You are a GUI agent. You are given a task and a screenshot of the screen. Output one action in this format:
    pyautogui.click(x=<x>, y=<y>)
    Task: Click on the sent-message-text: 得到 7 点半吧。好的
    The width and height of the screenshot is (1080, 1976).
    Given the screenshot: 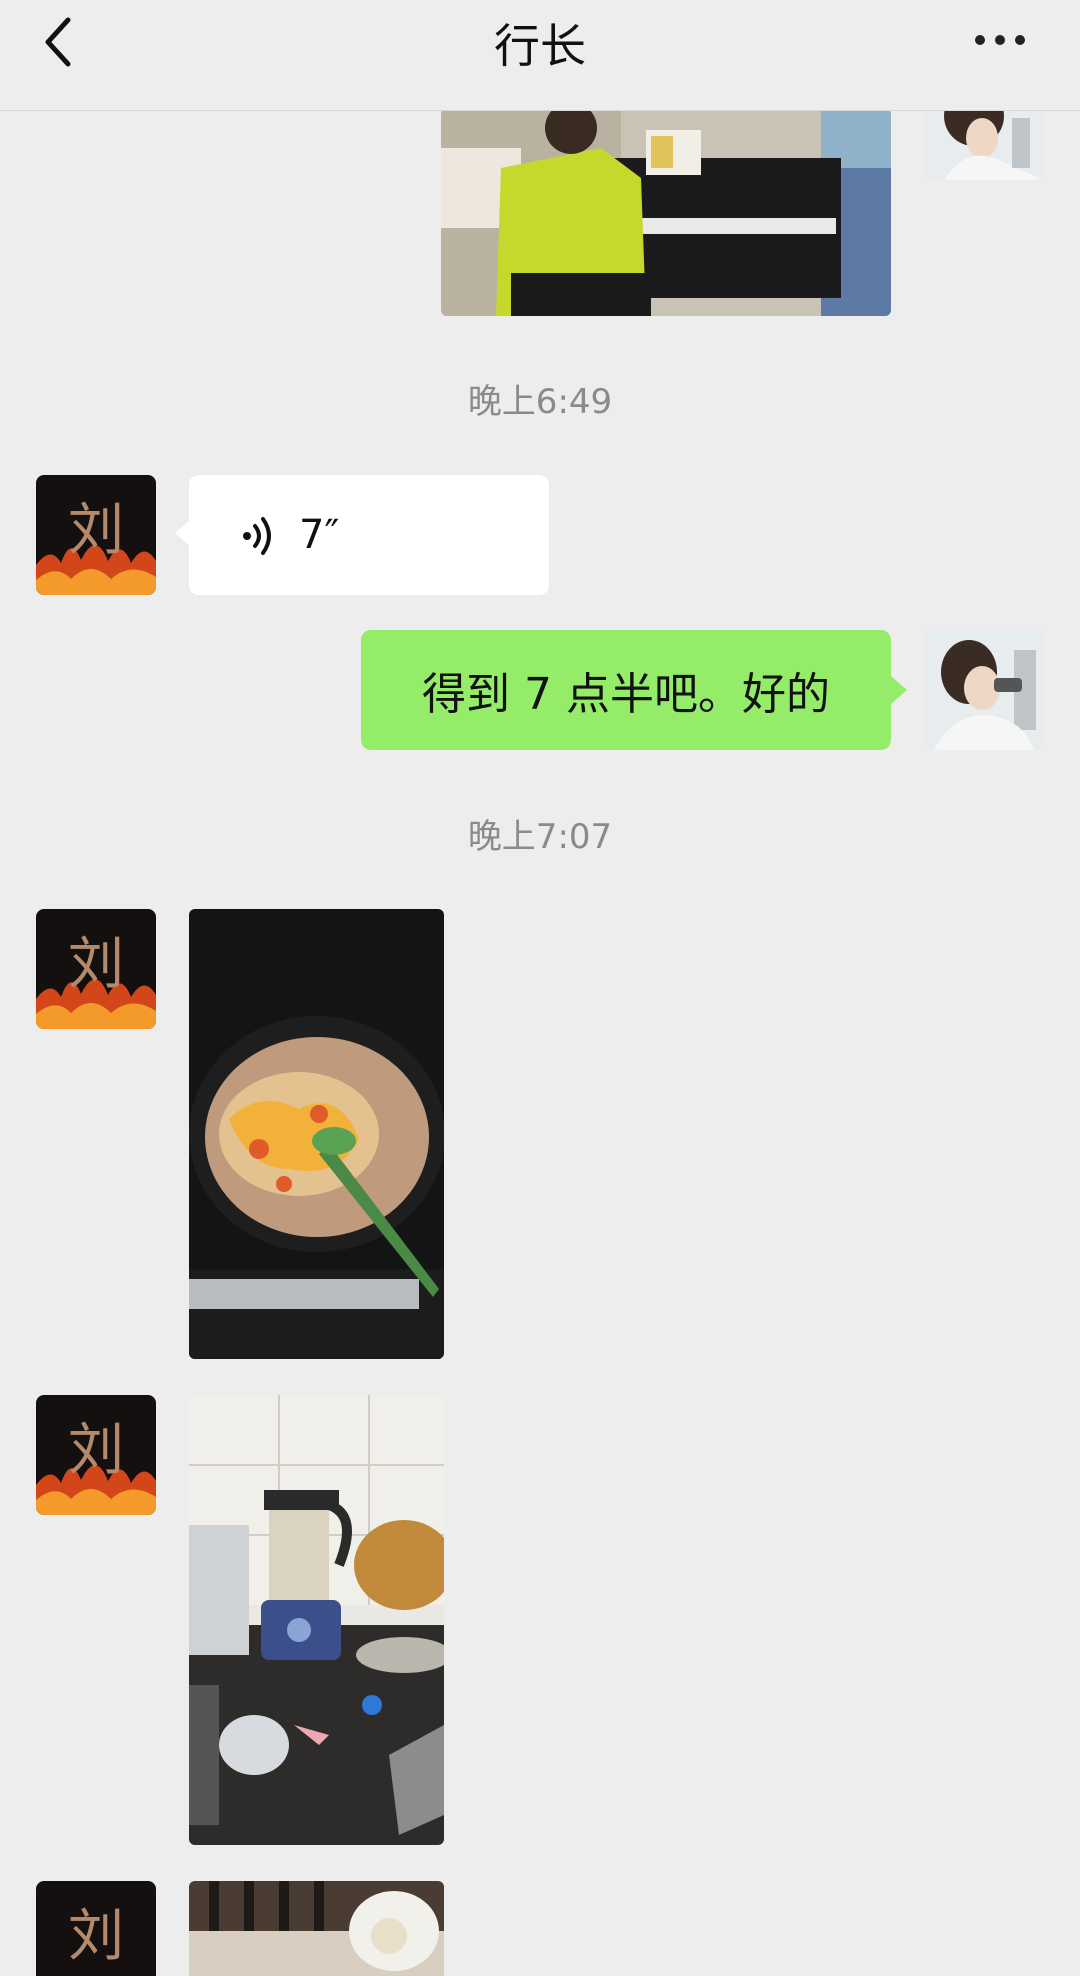 What is the action you would take?
    pyautogui.click(x=626, y=694)
    